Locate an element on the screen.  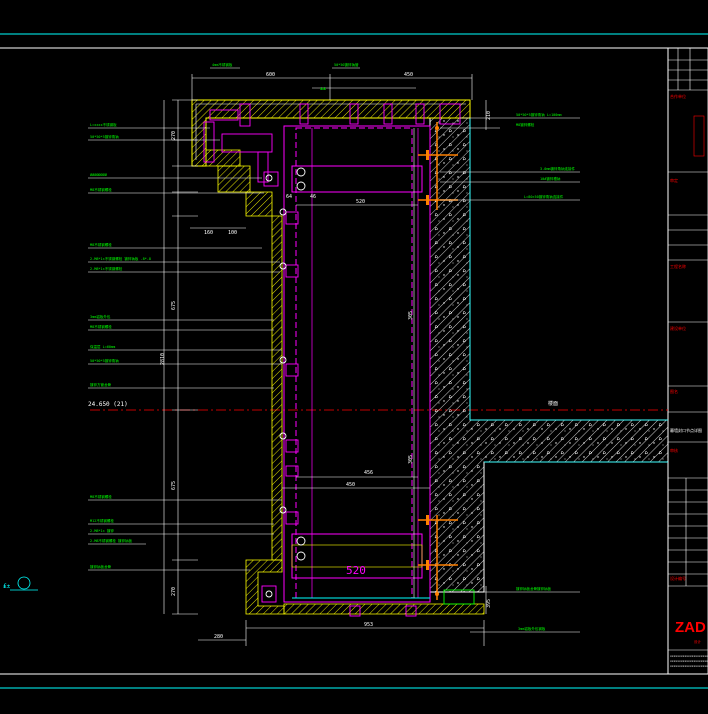
dim-inner-2: 456 is located at coordinates (368, 473).